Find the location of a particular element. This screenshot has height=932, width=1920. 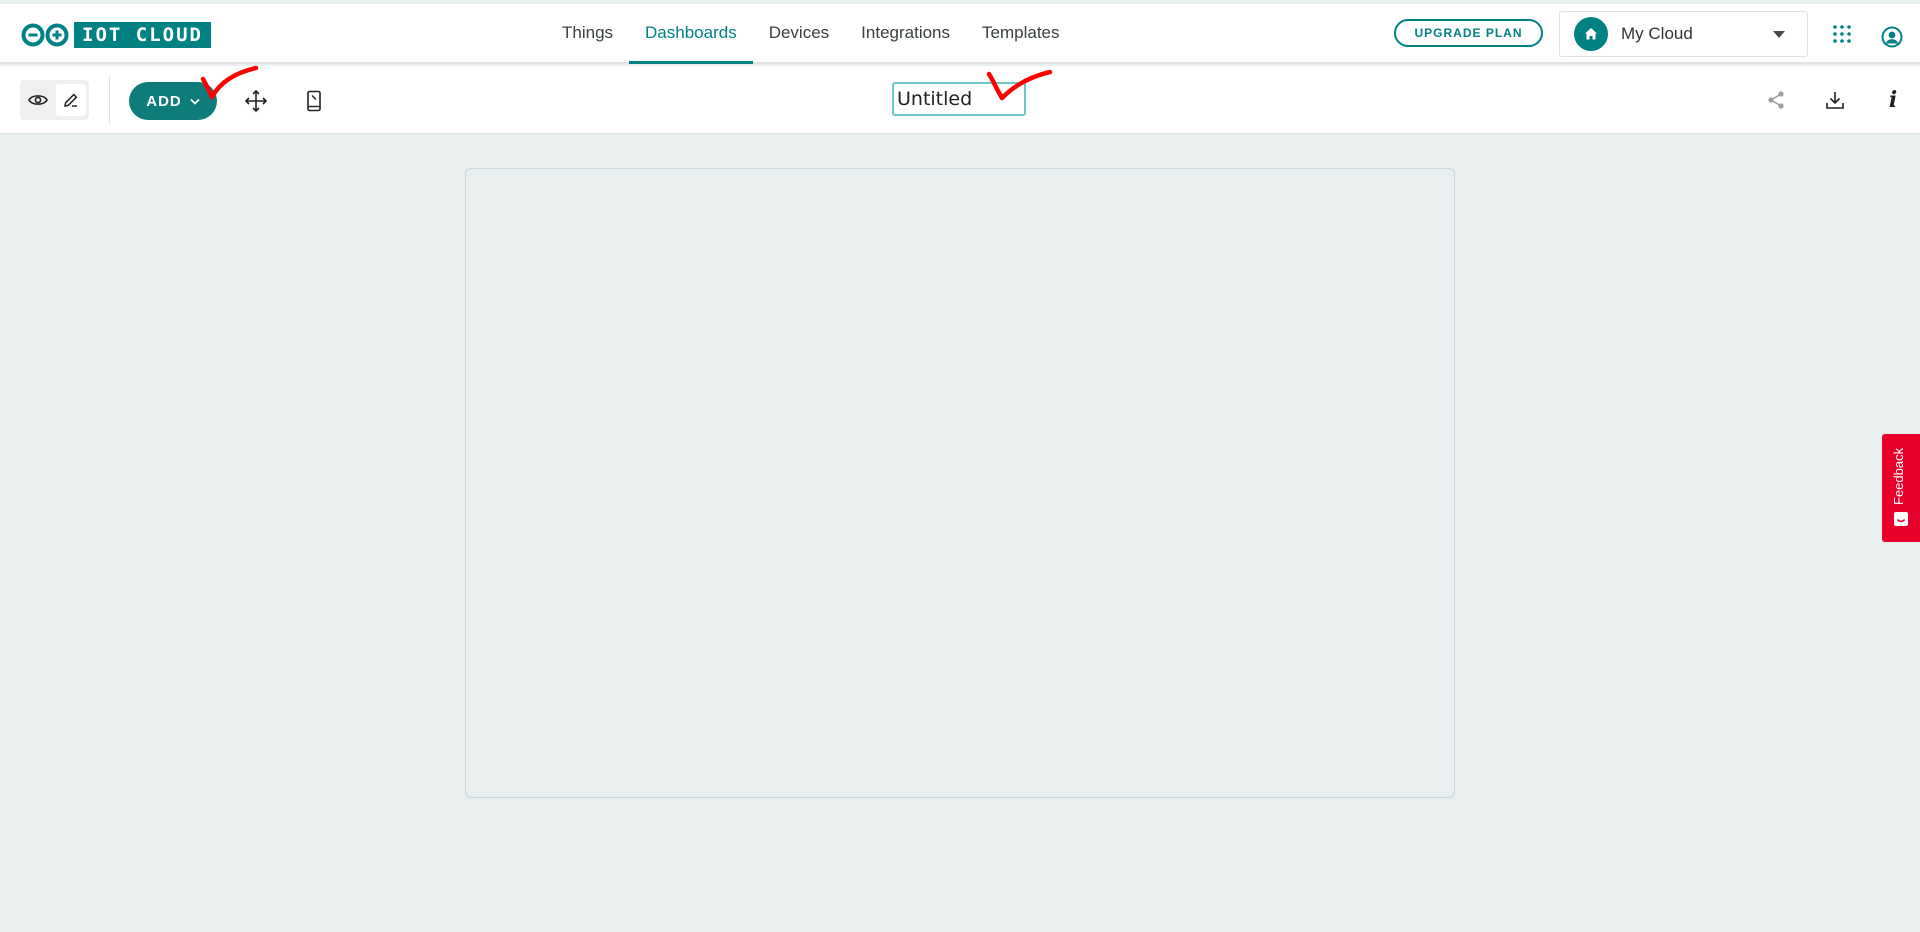

iot-cloud-logo: IOT CLOUD is located at coordinates (115, 35).